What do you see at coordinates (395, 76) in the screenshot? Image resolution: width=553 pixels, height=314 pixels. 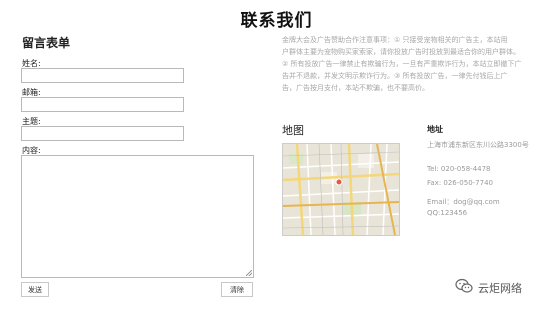 I see `notice-line: 告并不退款，并发文明示欺诈行为。③ 所有投放广告，一律先付钱后上广` at bounding box center [395, 76].